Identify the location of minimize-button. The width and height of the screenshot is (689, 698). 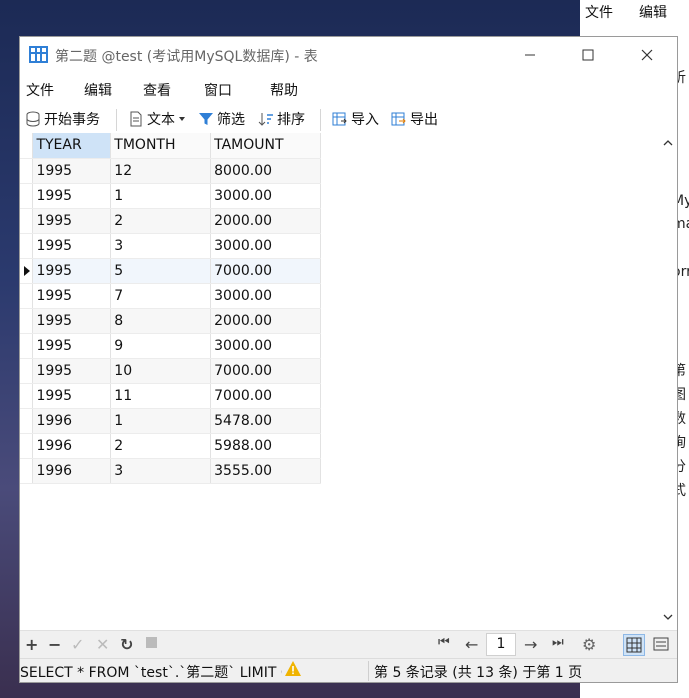
(530, 55).